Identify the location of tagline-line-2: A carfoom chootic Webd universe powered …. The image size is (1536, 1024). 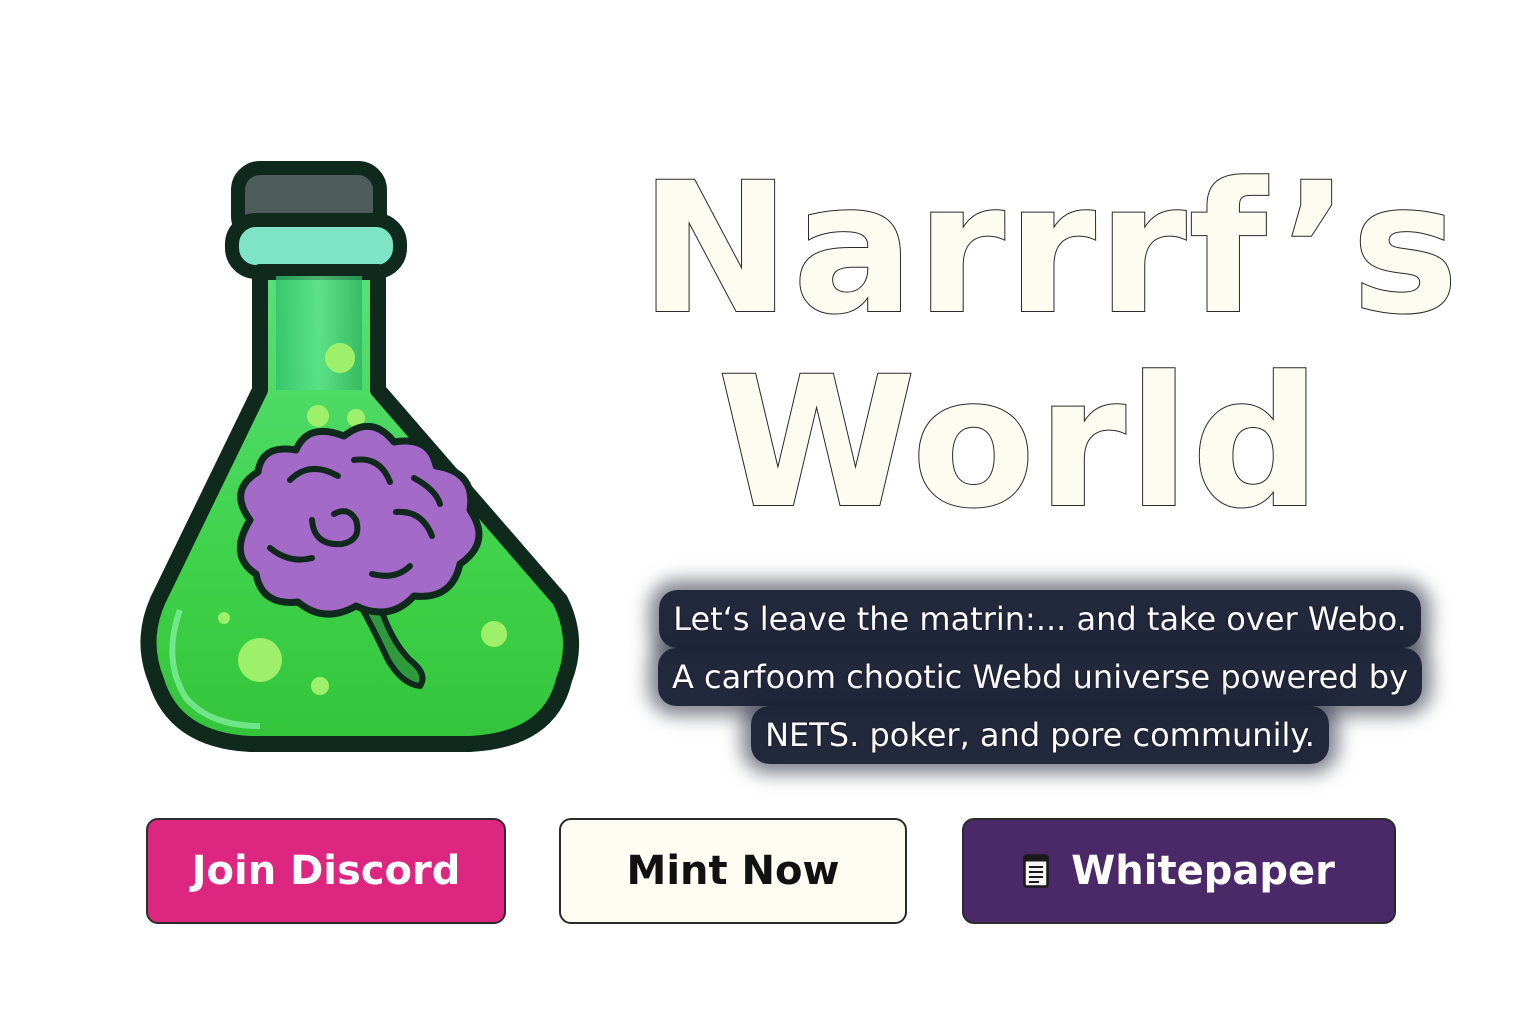
(1040, 677).